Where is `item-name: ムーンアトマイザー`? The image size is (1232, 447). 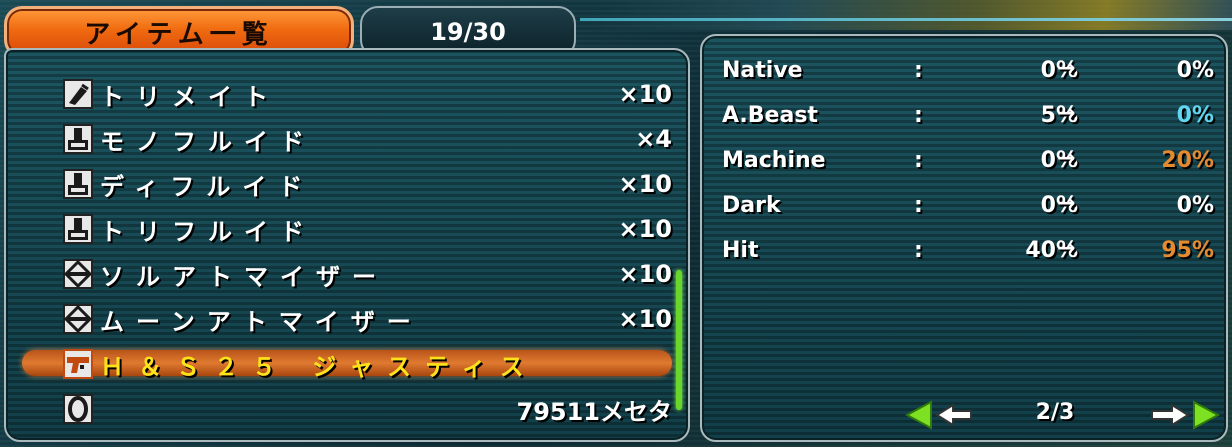
item-name: ムーンアトマイザー is located at coordinates (261, 321).